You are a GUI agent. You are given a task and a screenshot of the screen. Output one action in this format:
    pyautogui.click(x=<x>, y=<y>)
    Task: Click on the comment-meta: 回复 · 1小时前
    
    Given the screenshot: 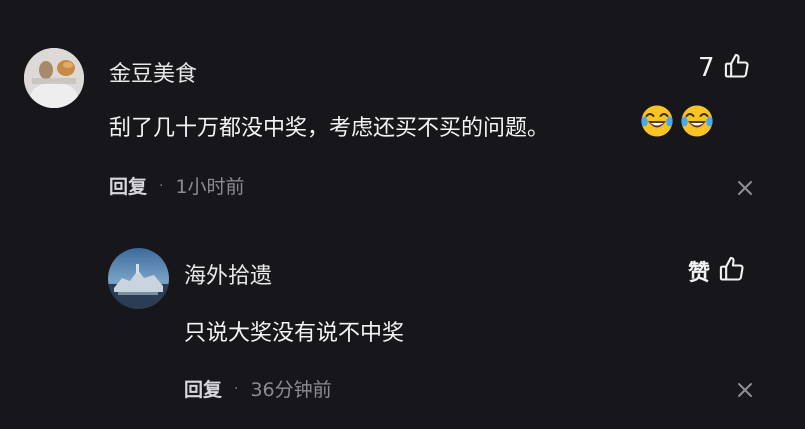 What is the action you would take?
    pyautogui.click(x=177, y=185)
    